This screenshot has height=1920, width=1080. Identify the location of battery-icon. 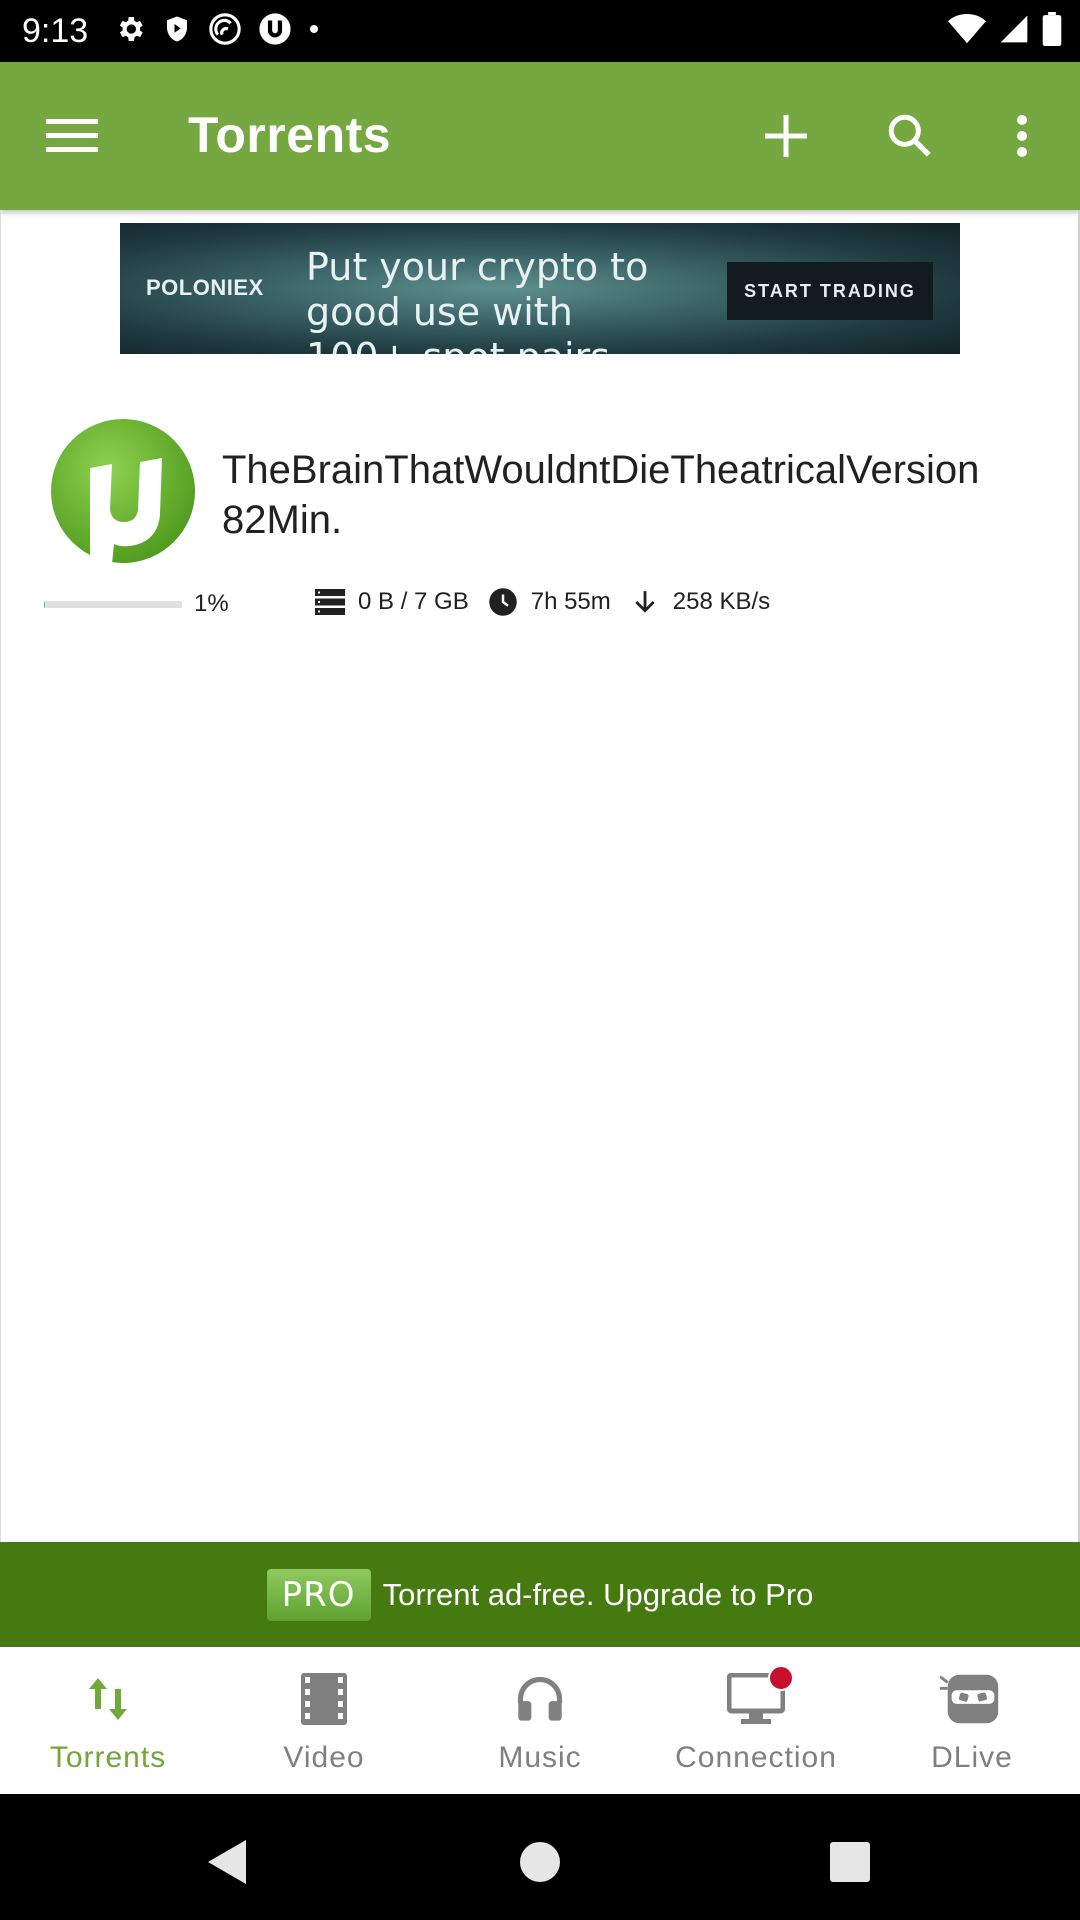
(1052, 31).